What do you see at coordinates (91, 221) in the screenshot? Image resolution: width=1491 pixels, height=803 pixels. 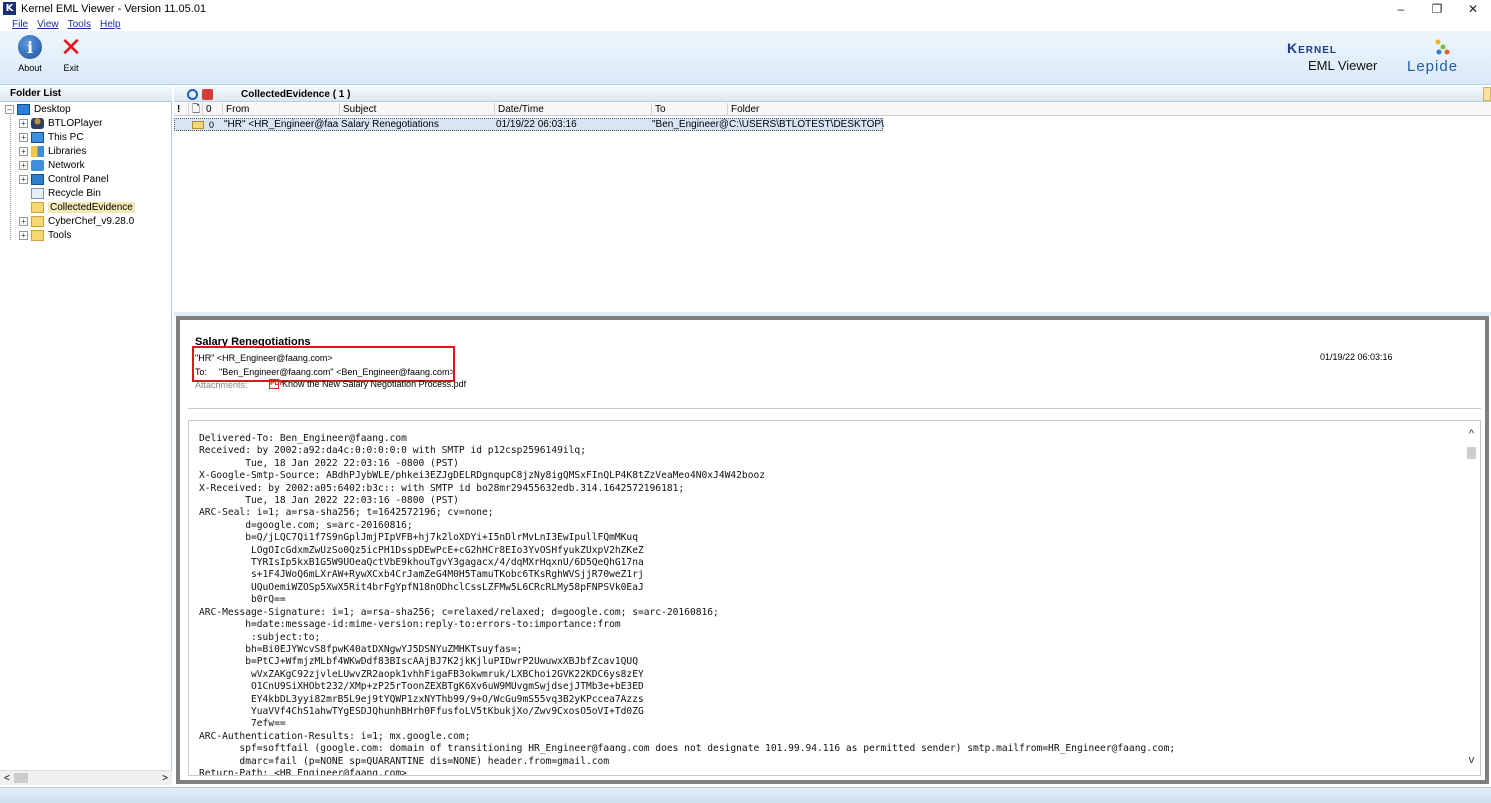 I see `tree-item-label: CyberChef_v9.28.0` at bounding box center [91, 221].